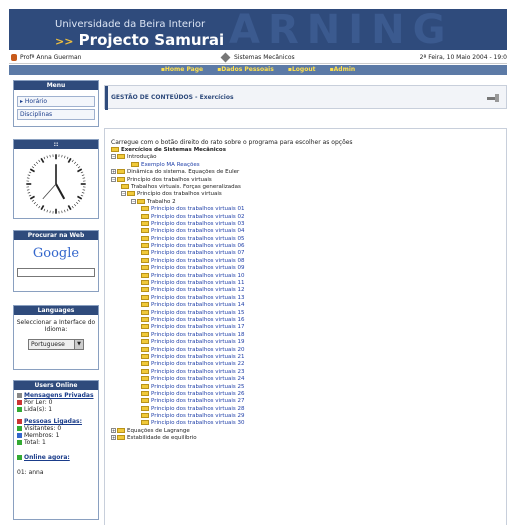 The width and height of the screenshot is (507, 525). Describe the element at coordinates (151, 40) in the screenshot. I see `project-name: Projecto Samurai` at that location.